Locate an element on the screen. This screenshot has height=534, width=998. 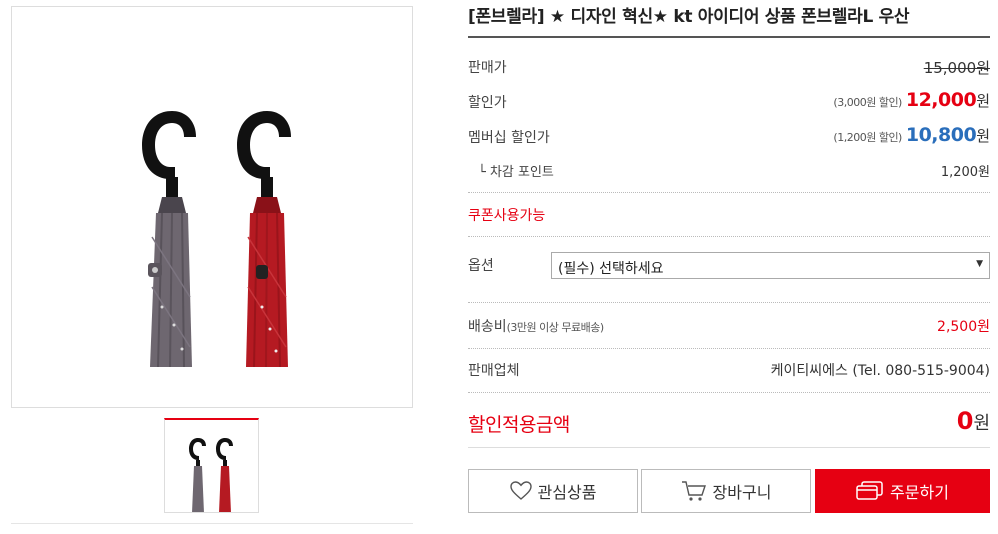
product-thumbnail is located at coordinates (211, 465).